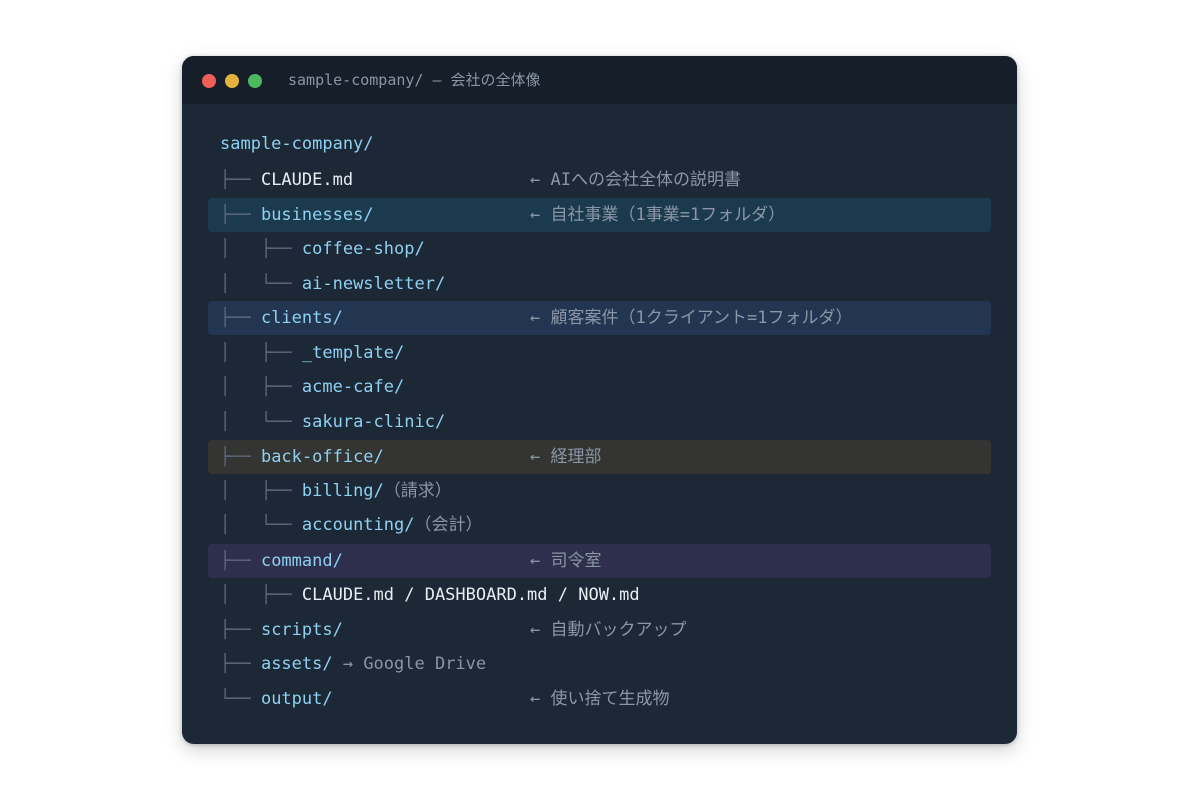 The width and height of the screenshot is (1200, 800). I want to click on tree-row-ai-newsletter: │ └── ai-newsletter/, so click(332, 284).